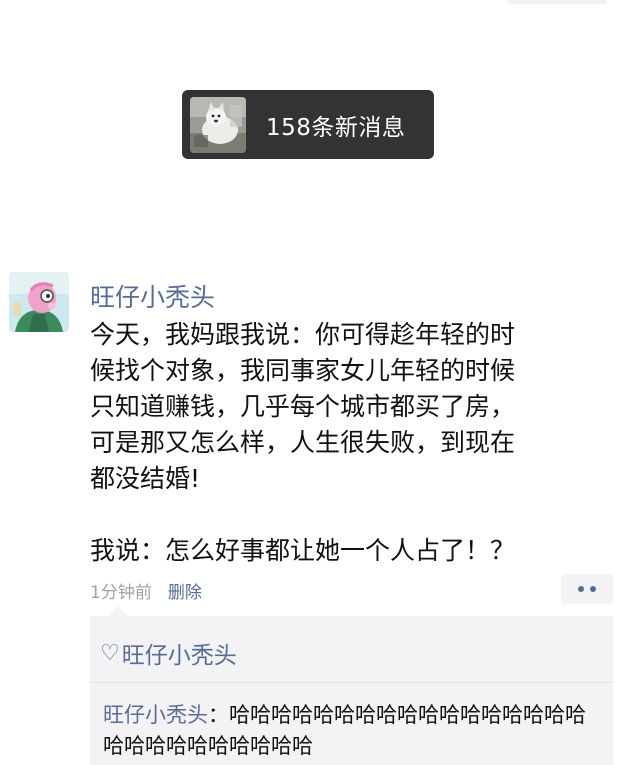  What do you see at coordinates (587, 589) in the screenshot?
I see `more-dots-icon` at bounding box center [587, 589].